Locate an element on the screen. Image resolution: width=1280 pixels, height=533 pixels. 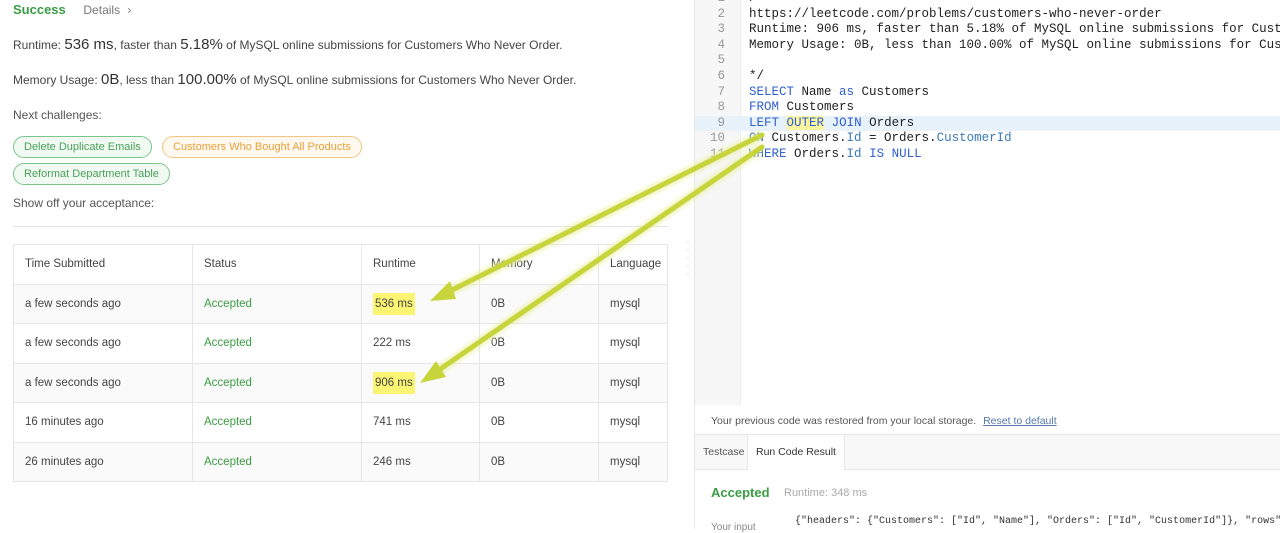
column-header: Memory is located at coordinates (539, 264).